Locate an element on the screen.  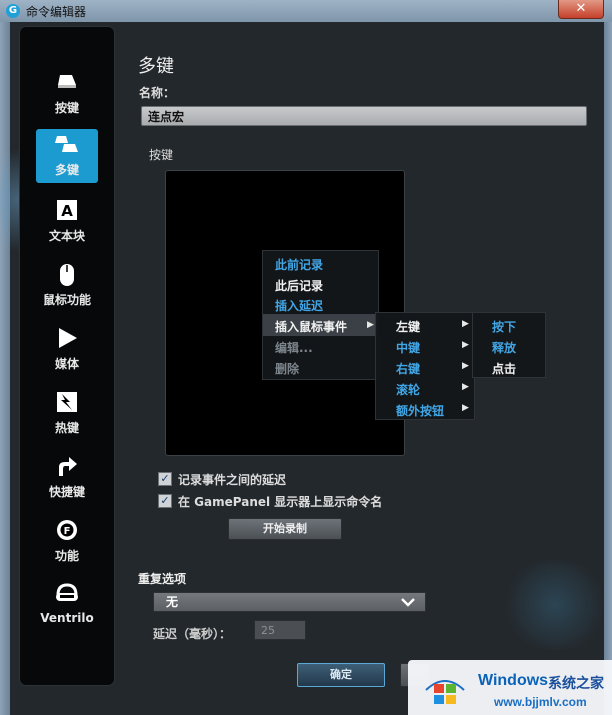
watermark-subtitle: 系统之家 is located at coordinates (576, 684).